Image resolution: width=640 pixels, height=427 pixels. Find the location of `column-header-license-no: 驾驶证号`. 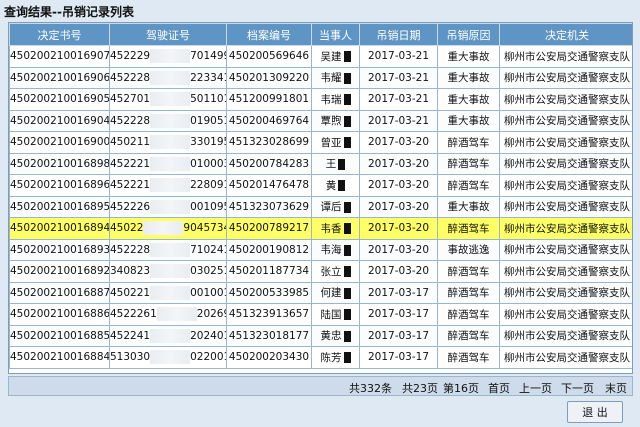

column-header-license-no: 驾驶证号 is located at coordinates (168, 34).